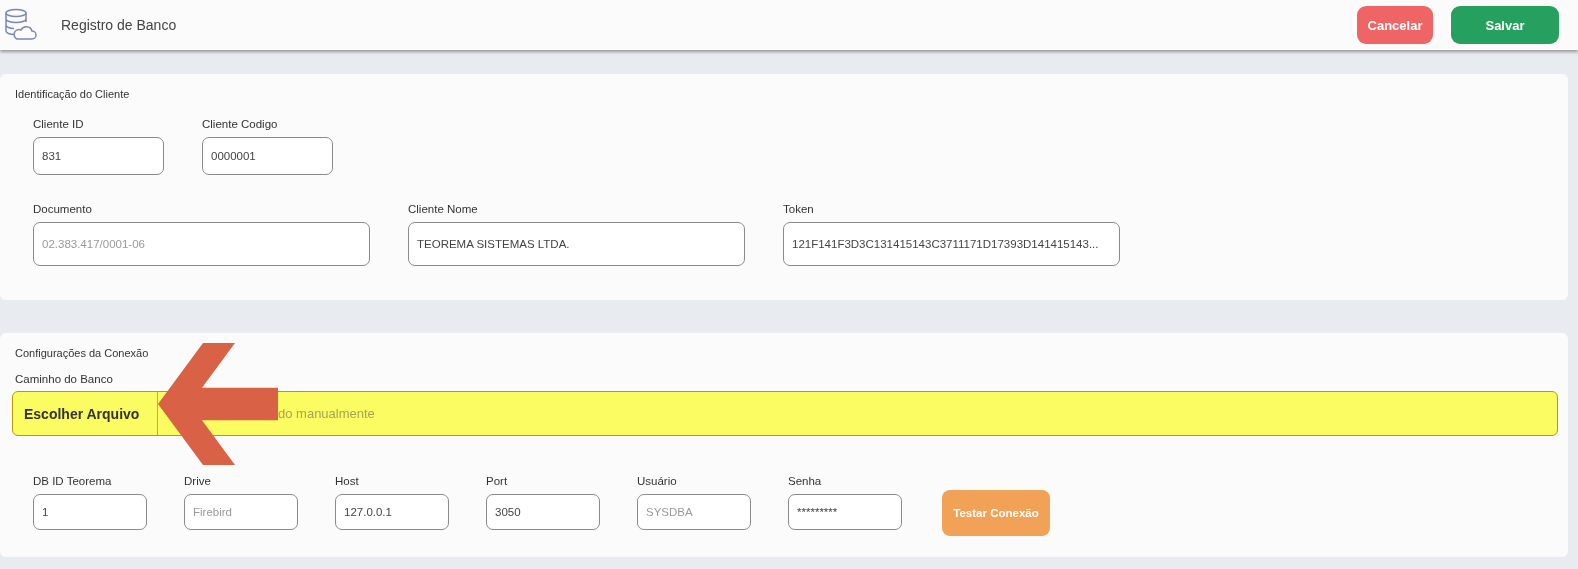  I want to click on field-label: Drive, so click(198, 481).